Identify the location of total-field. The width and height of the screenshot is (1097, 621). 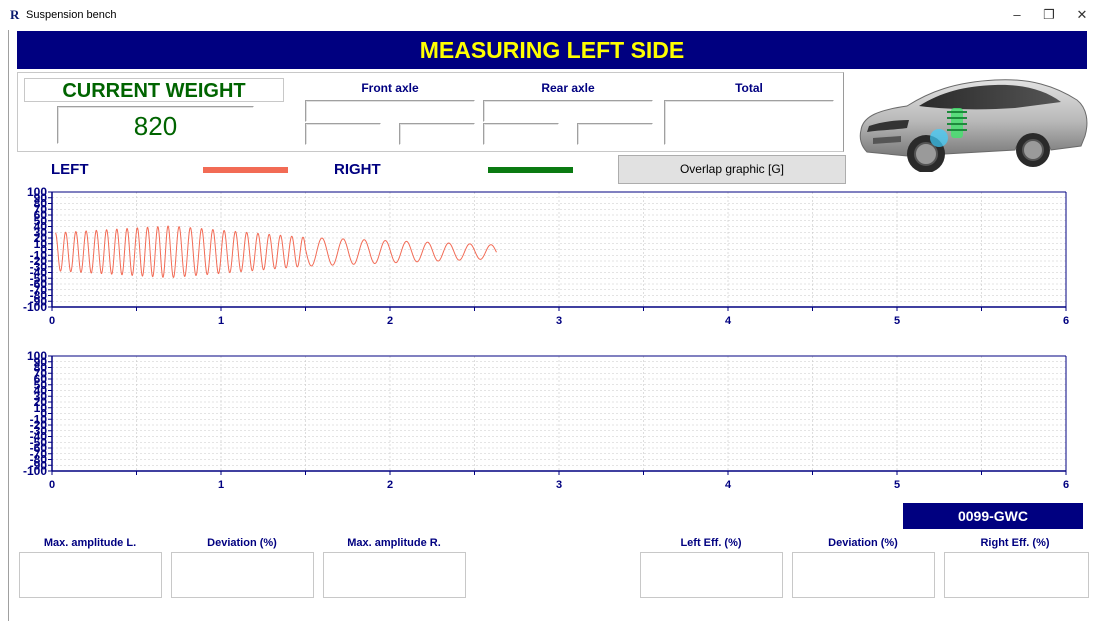
(749, 122).